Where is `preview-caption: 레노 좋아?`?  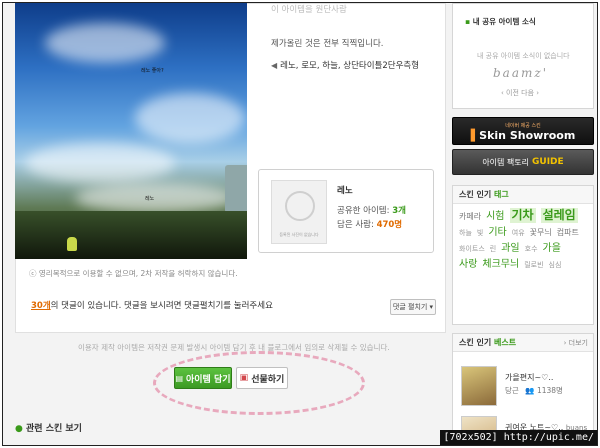 preview-caption: 레노 좋아? is located at coordinates (152, 71).